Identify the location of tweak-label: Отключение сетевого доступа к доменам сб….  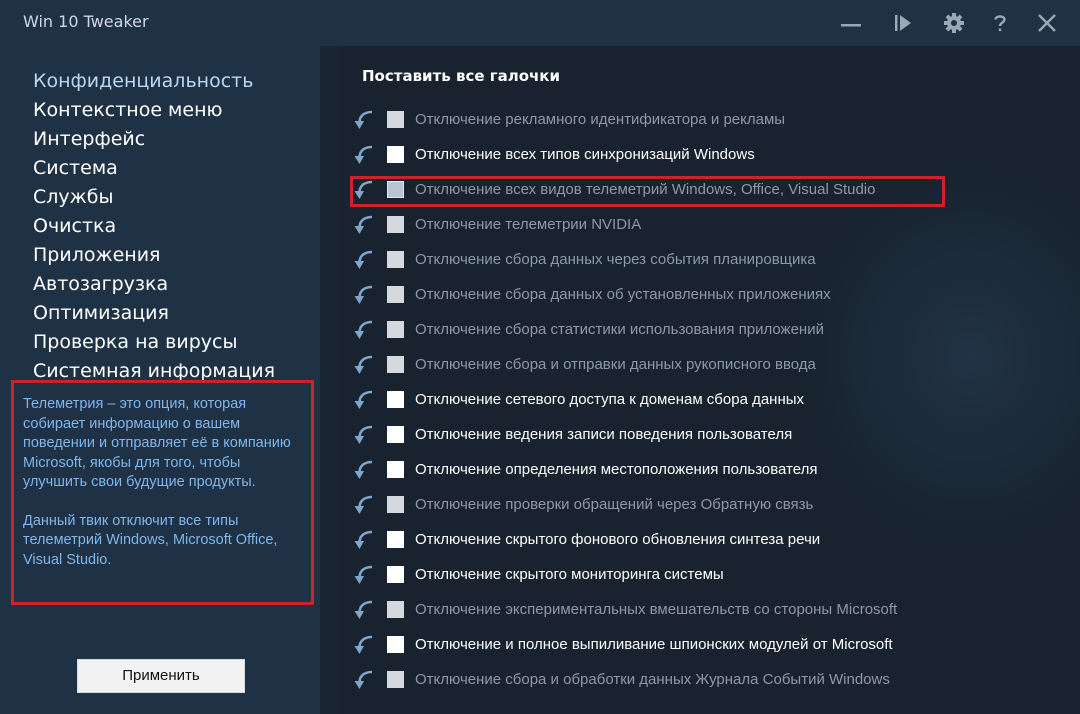
(609, 399).